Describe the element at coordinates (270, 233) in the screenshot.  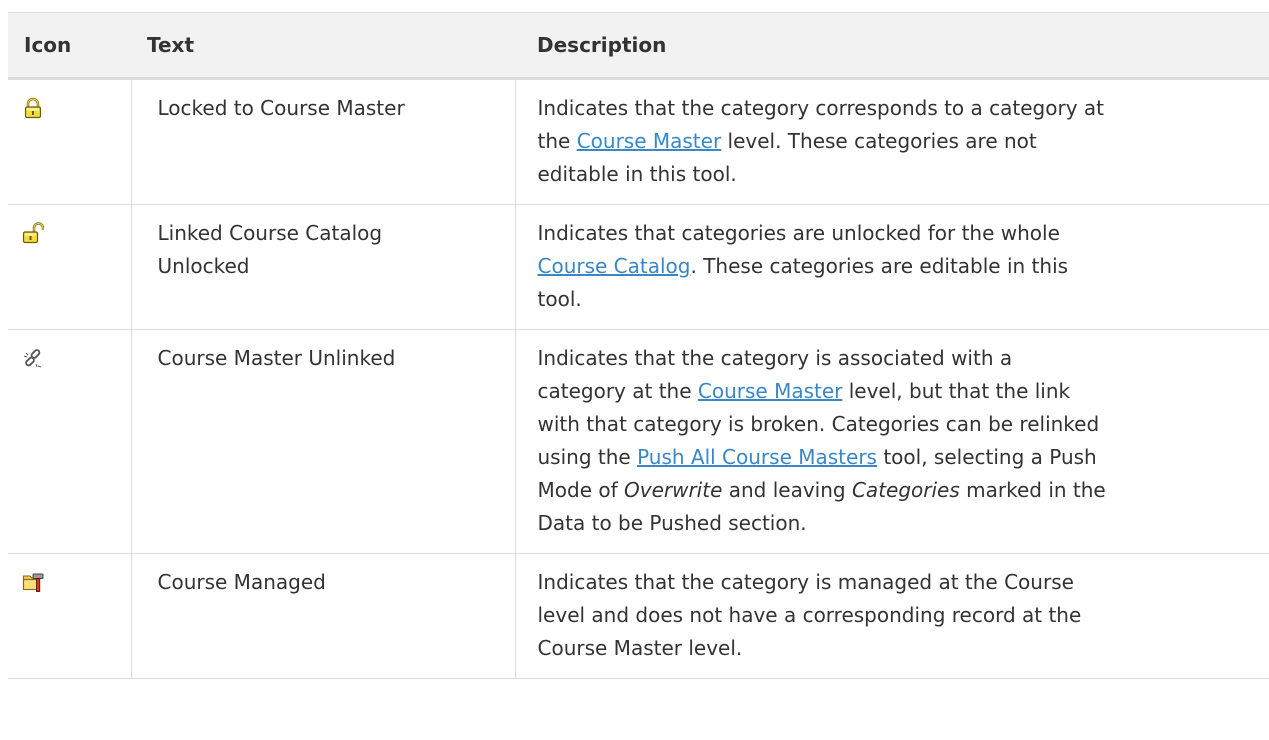
I see `row-text-line: Linked Course Catalog` at that location.